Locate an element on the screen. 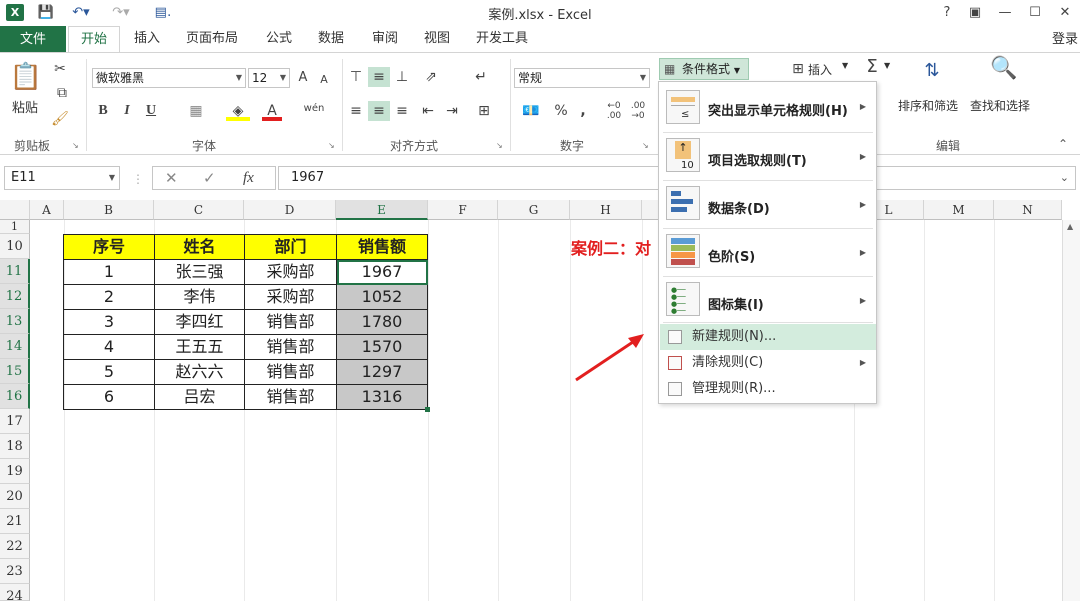 The width and height of the screenshot is (1080, 601). column-header: G is located at coordinates (534, 210).